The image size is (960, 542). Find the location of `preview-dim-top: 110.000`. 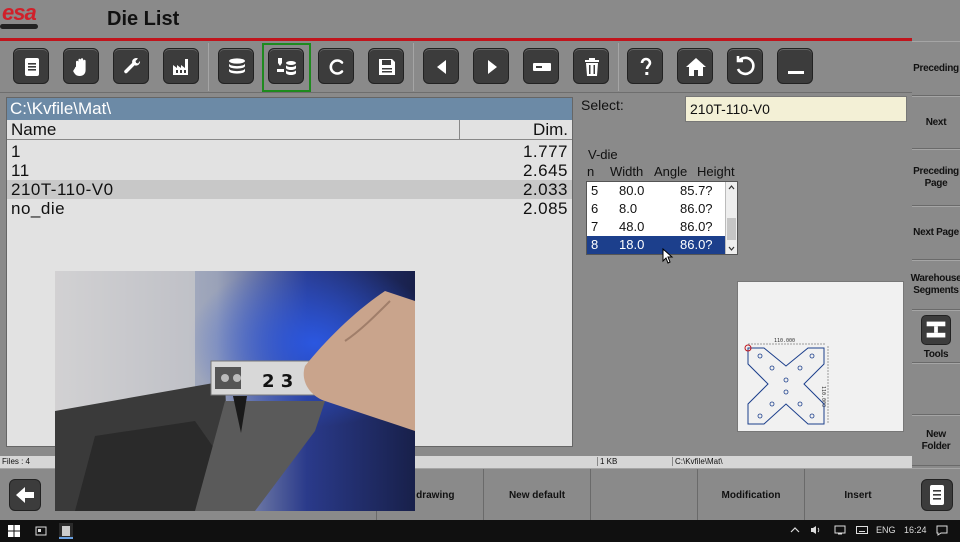

preview-dim-top: 110.000 is located at coordinates (784, 341).